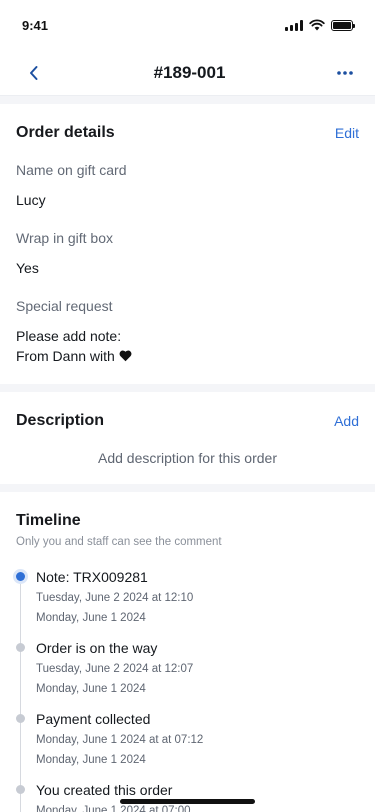  What do you see at coordinates (48, 520) in the screenshot?
I see `timeline-title: Timeline` at bounding box center [48, 520].